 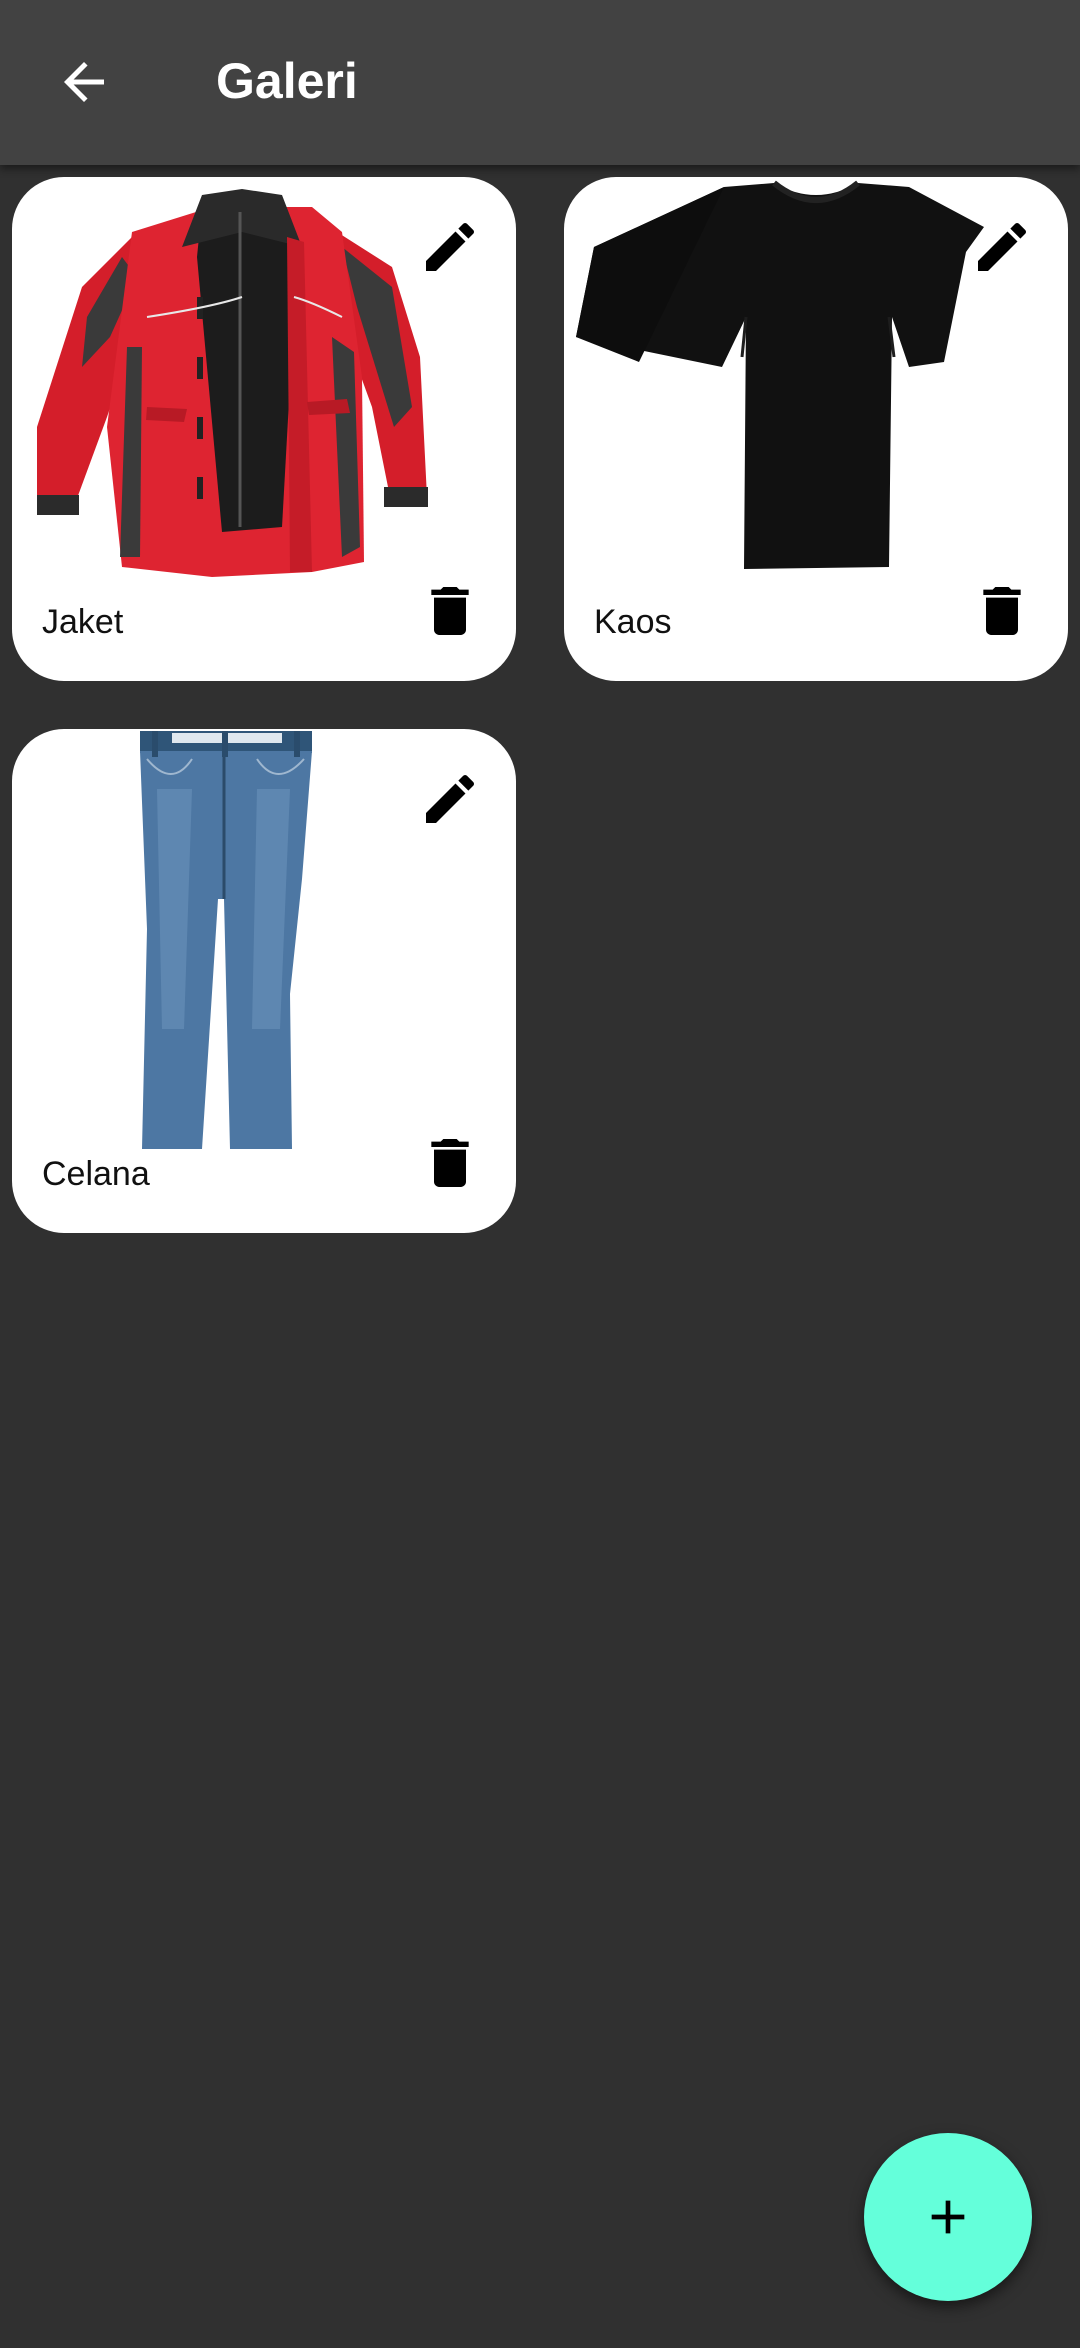 I want to click on card-label: Jaket, so click(x=83, y=622).